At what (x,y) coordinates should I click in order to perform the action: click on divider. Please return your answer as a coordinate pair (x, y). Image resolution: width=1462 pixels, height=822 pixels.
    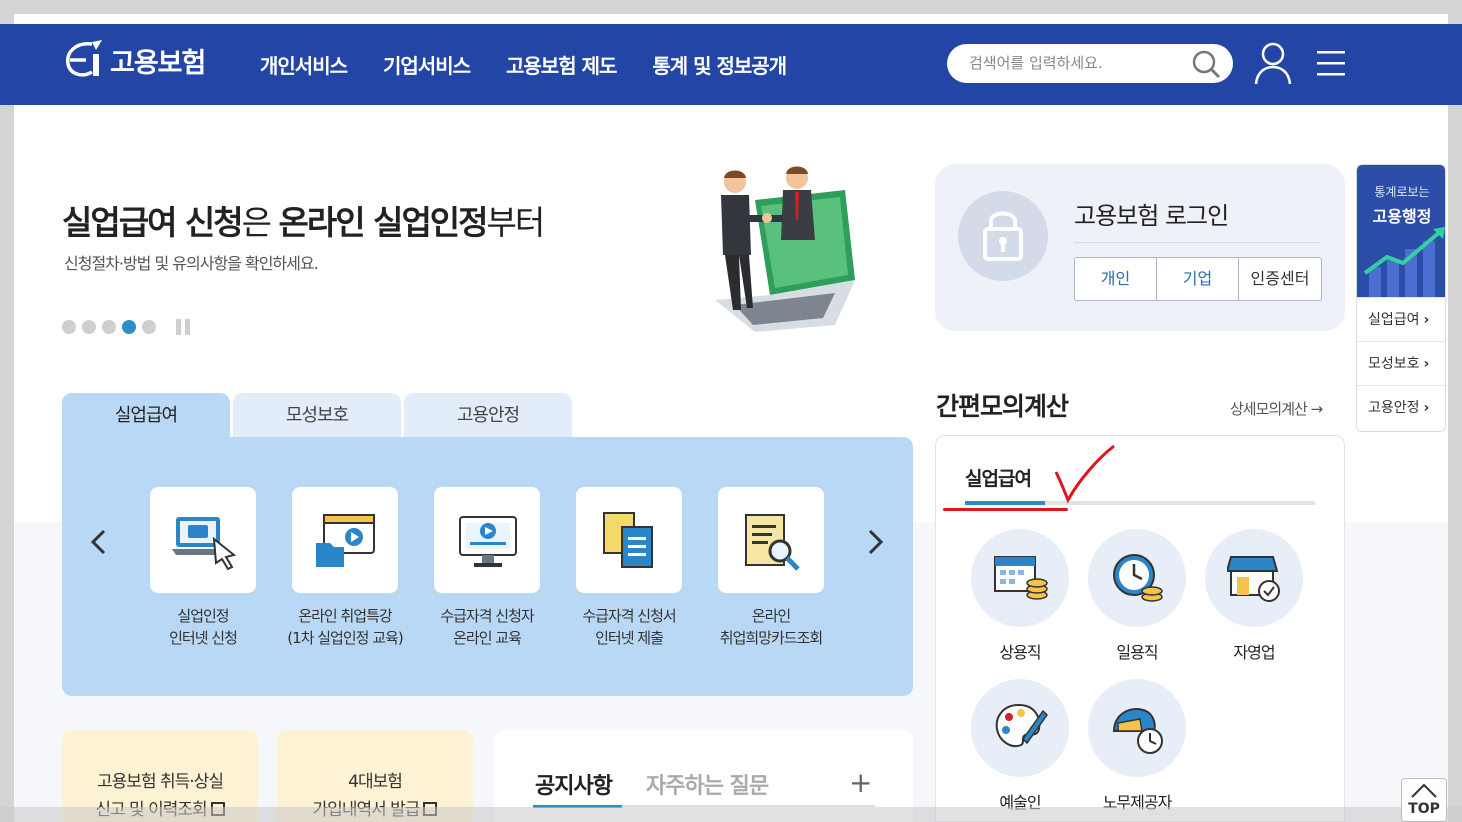
    Looking at the image, I should click on (1197, 242).